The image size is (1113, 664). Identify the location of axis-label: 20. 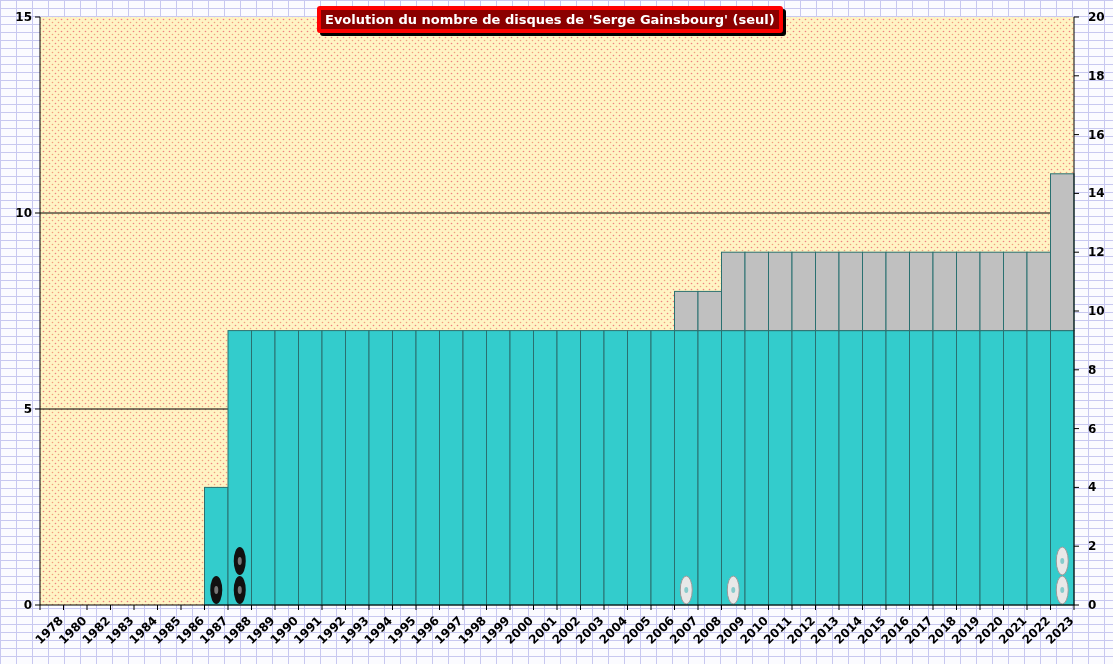
(1096, 17).